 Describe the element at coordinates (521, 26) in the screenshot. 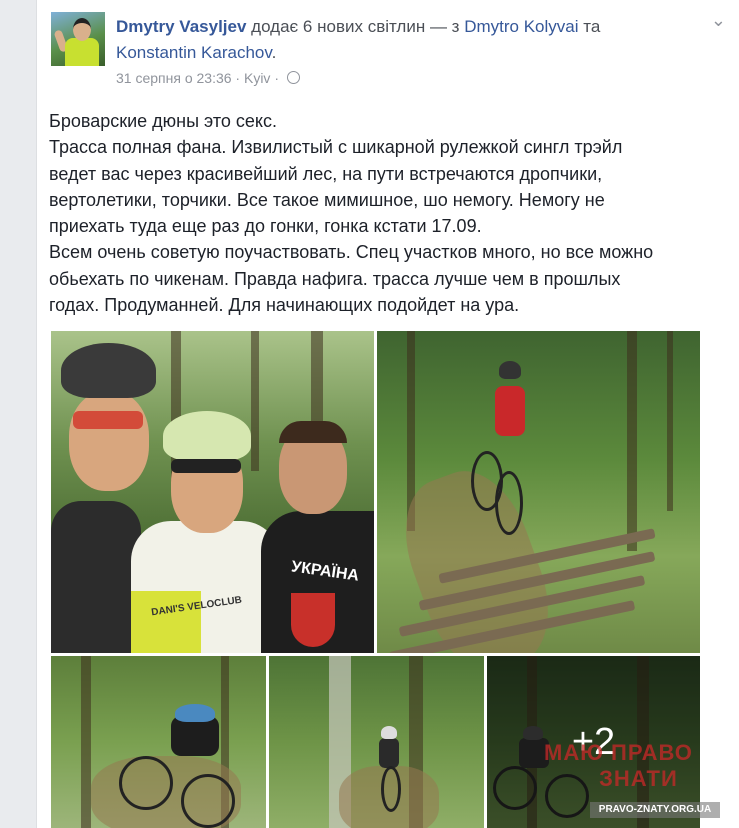

I see `tagged-user-link-1: Dmytro Kolyvai` at that location.